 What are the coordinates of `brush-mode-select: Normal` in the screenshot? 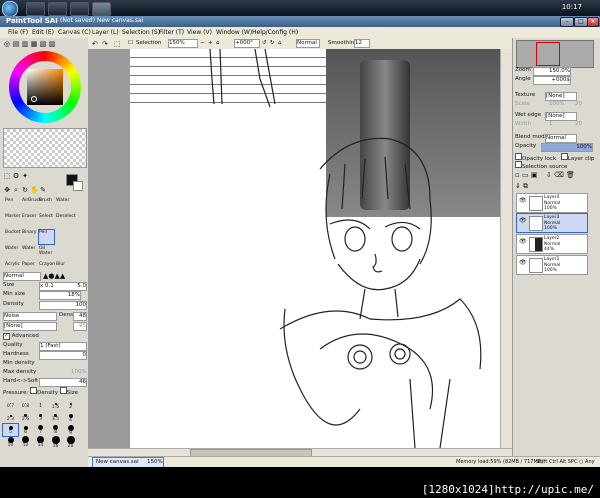 It's located at (22, 276).